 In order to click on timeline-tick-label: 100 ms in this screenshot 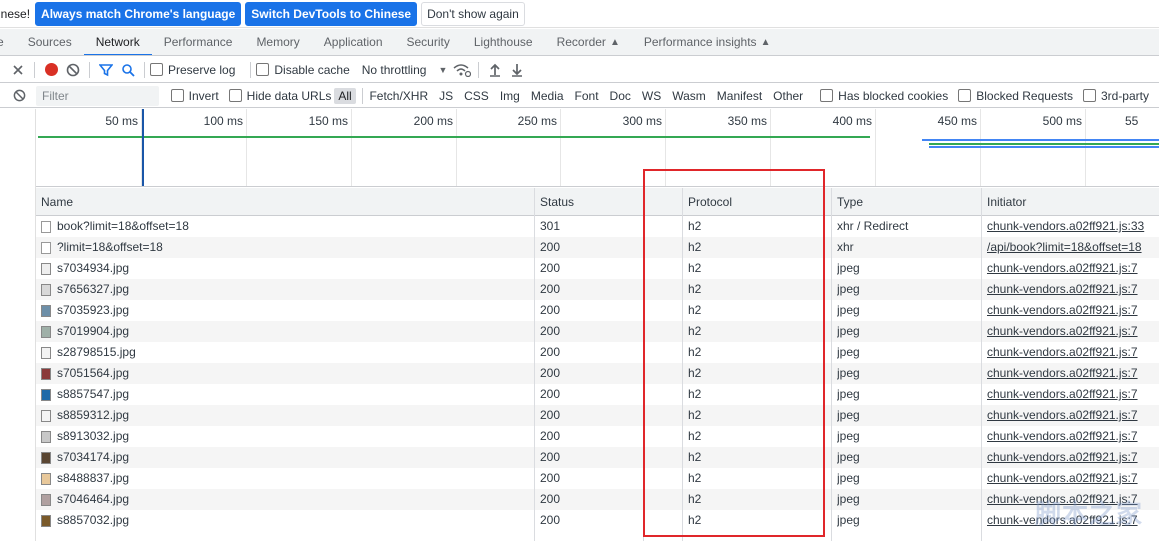, I will do `click(223, 121)`.